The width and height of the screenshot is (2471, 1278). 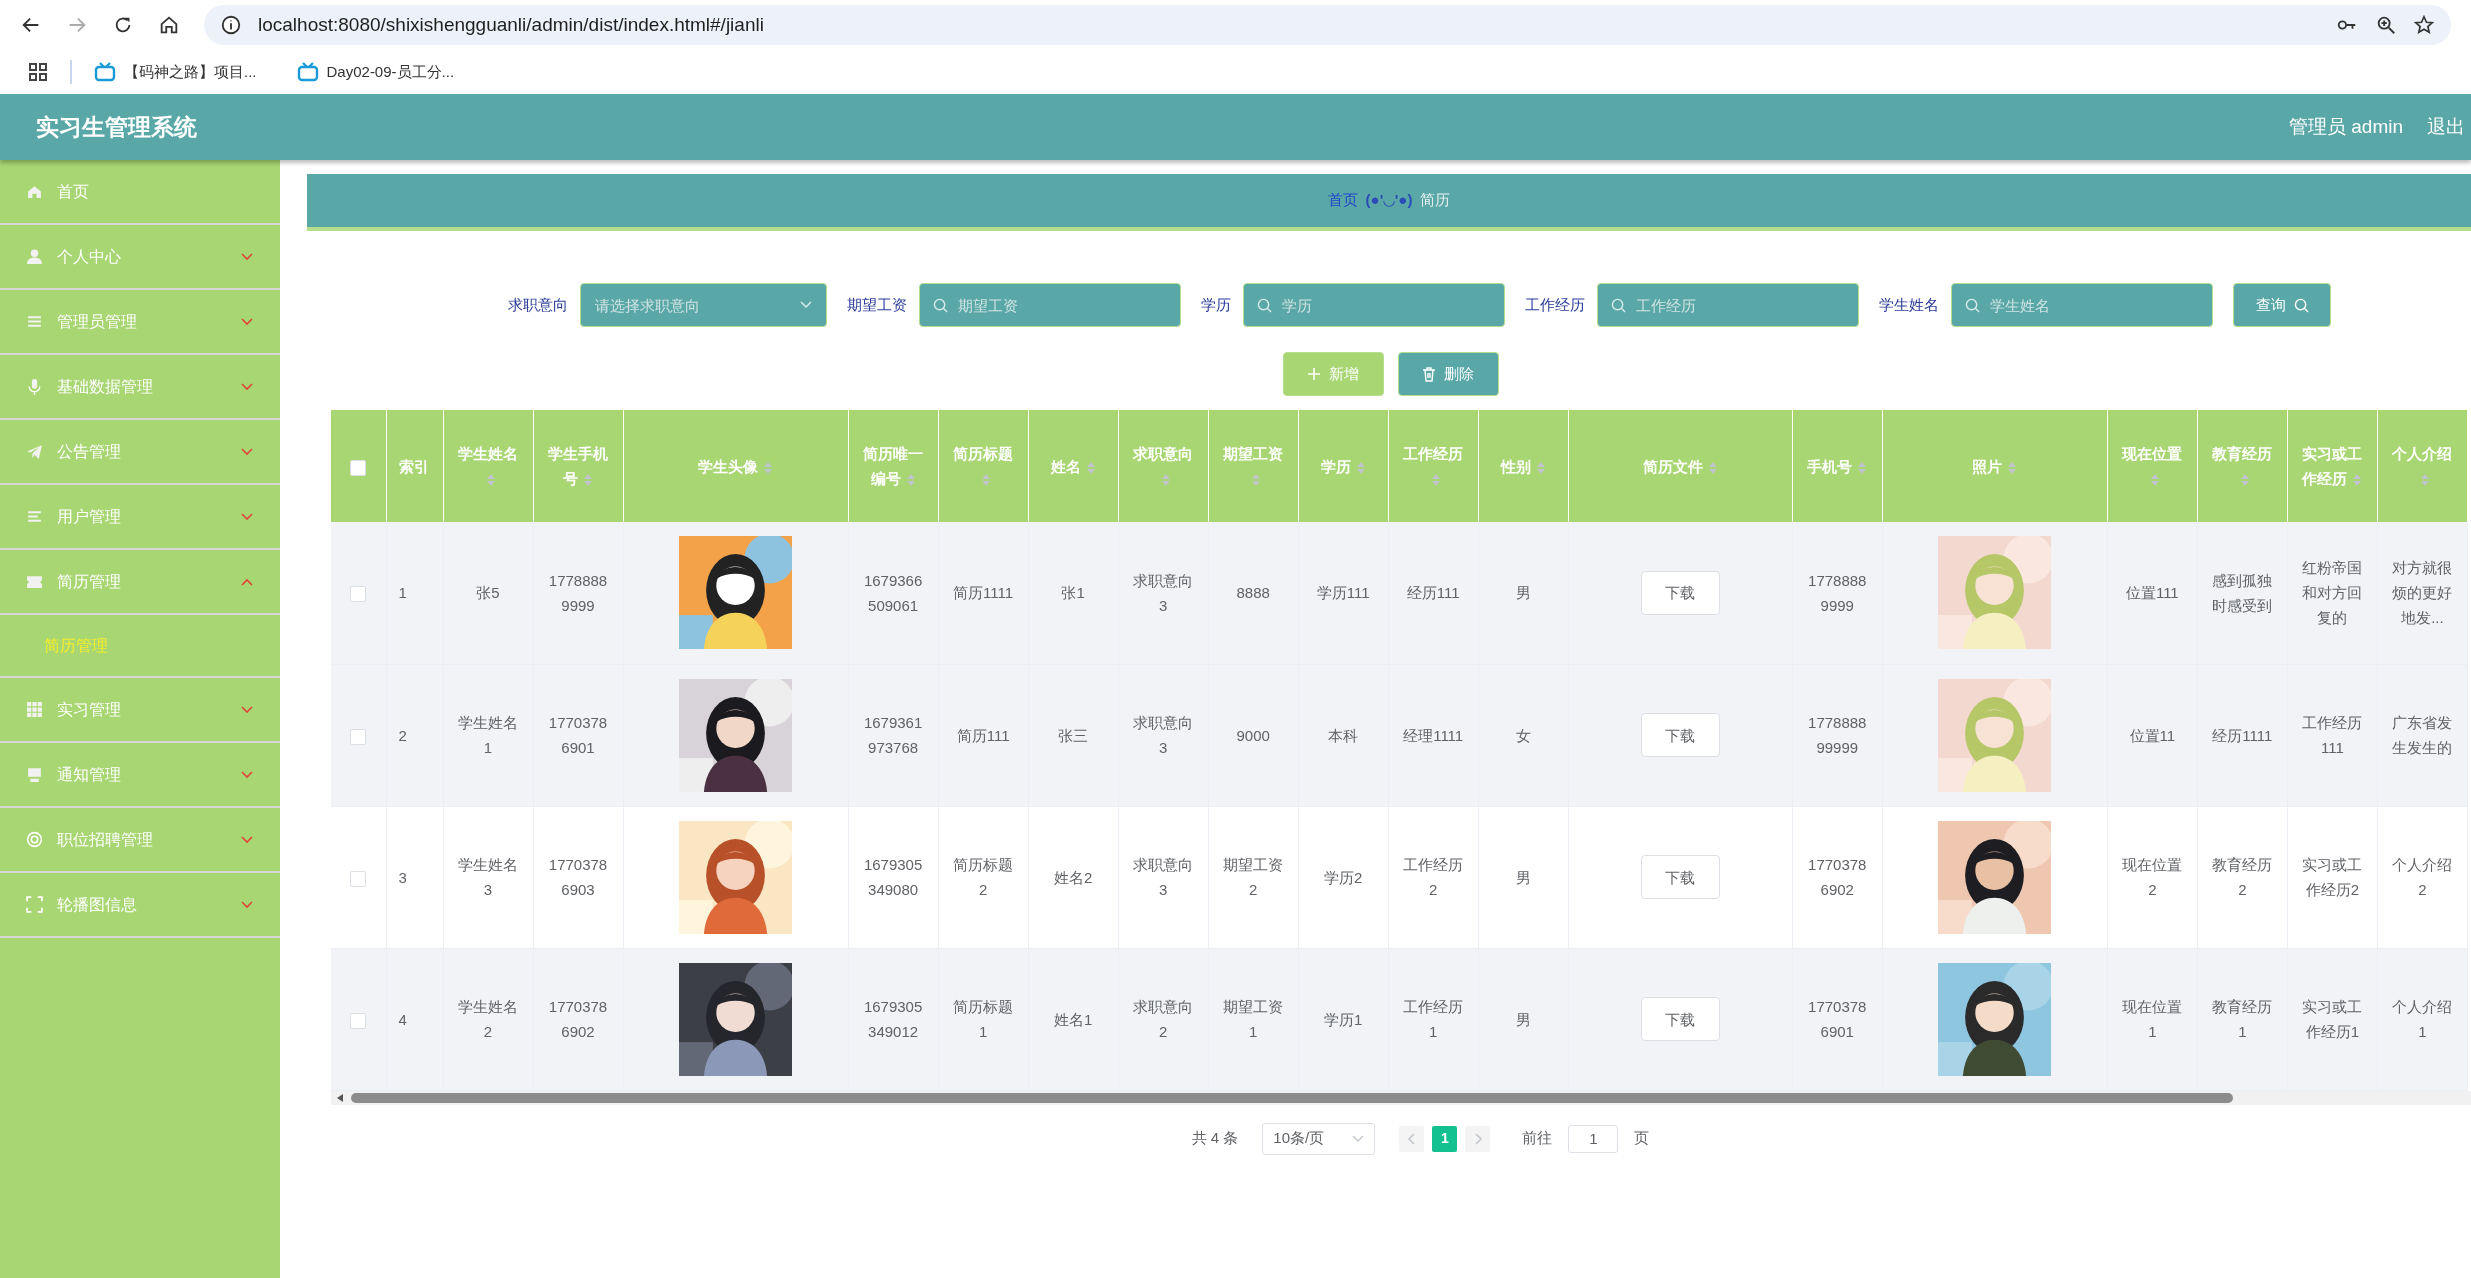 I want to click on delete-button: 删除, so click(x=1448, y=374).